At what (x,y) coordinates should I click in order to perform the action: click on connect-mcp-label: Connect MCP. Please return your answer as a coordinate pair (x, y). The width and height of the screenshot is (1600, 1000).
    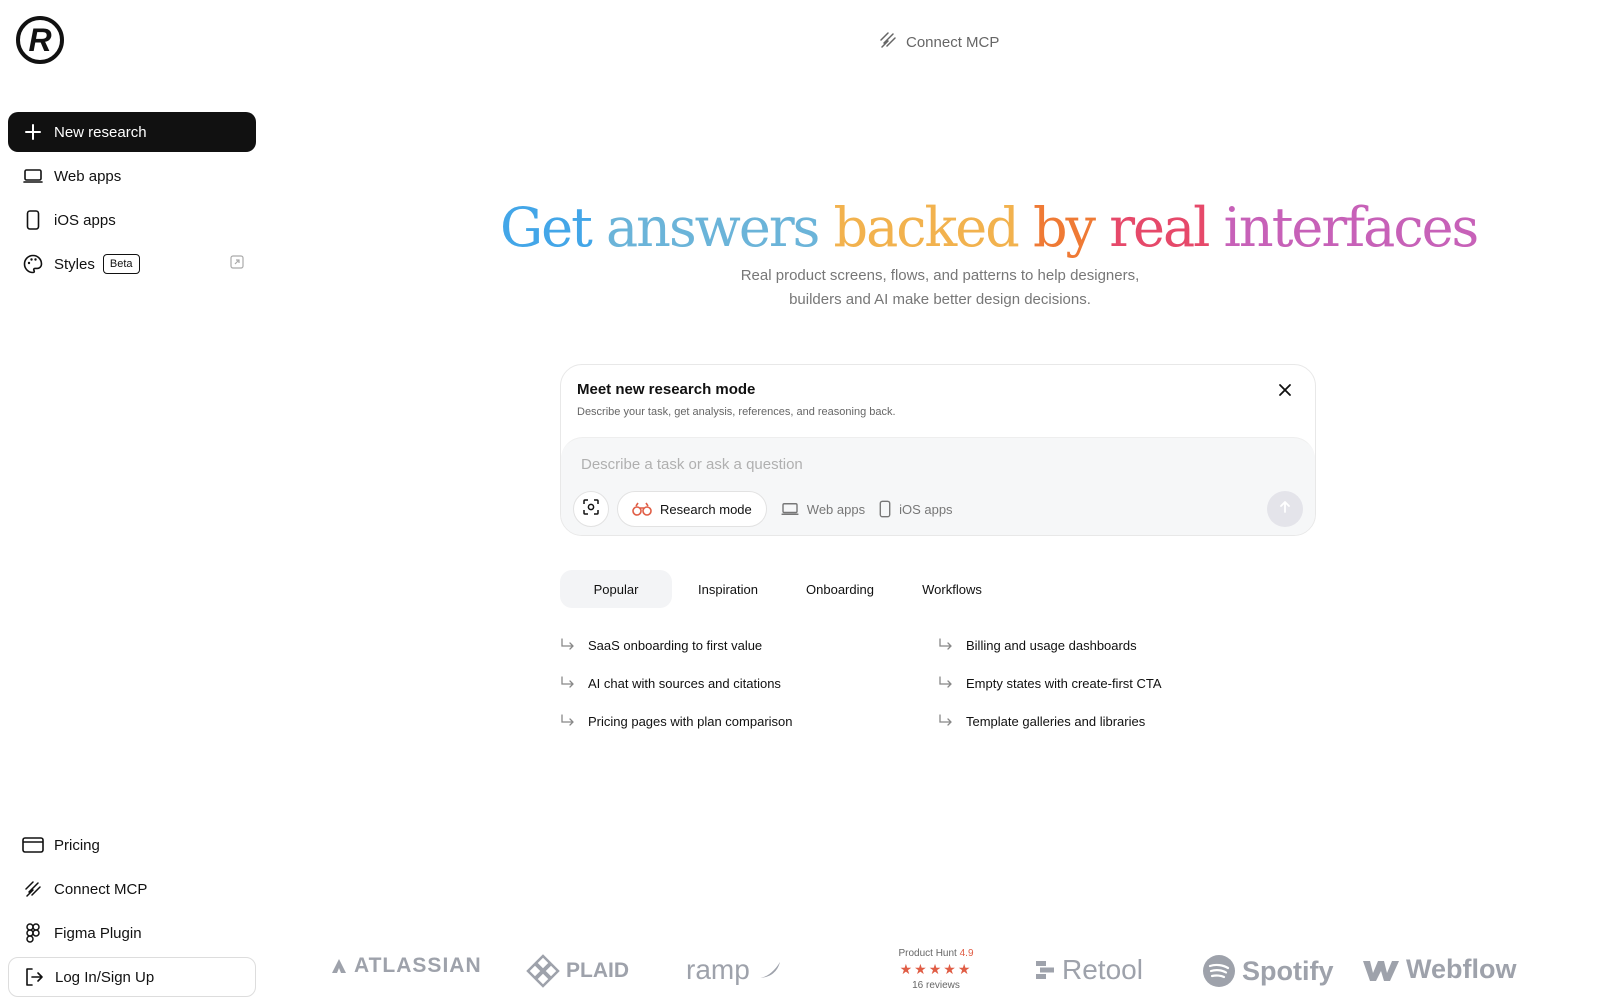
    Looking at the image, I should click on (953, 42).